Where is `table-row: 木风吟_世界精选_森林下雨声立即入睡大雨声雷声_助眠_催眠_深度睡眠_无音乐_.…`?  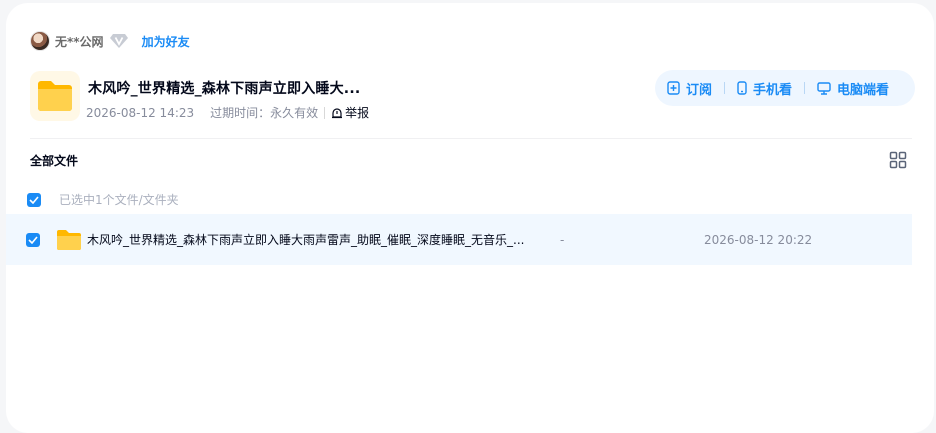
table-row: 木风吟_世界精选_森林下雨声立即入睡大雨声雷声_助眠_催眠_深度睡眠_无音乐_.… is located at coordinates (459, 239).